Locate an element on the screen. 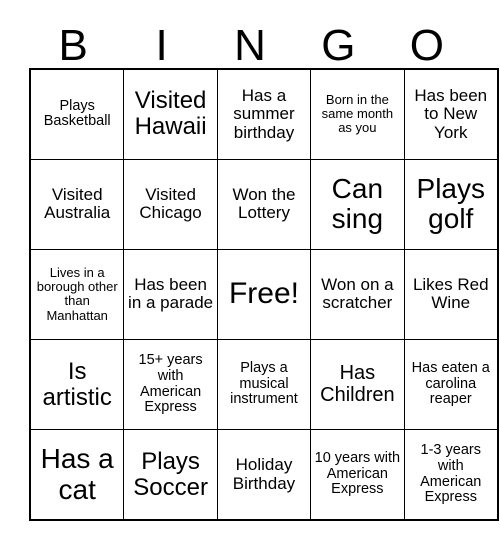 The height and width of the screenshot is (544, 500). bingo-square-free: Free! is located at coordinates (264, 294).